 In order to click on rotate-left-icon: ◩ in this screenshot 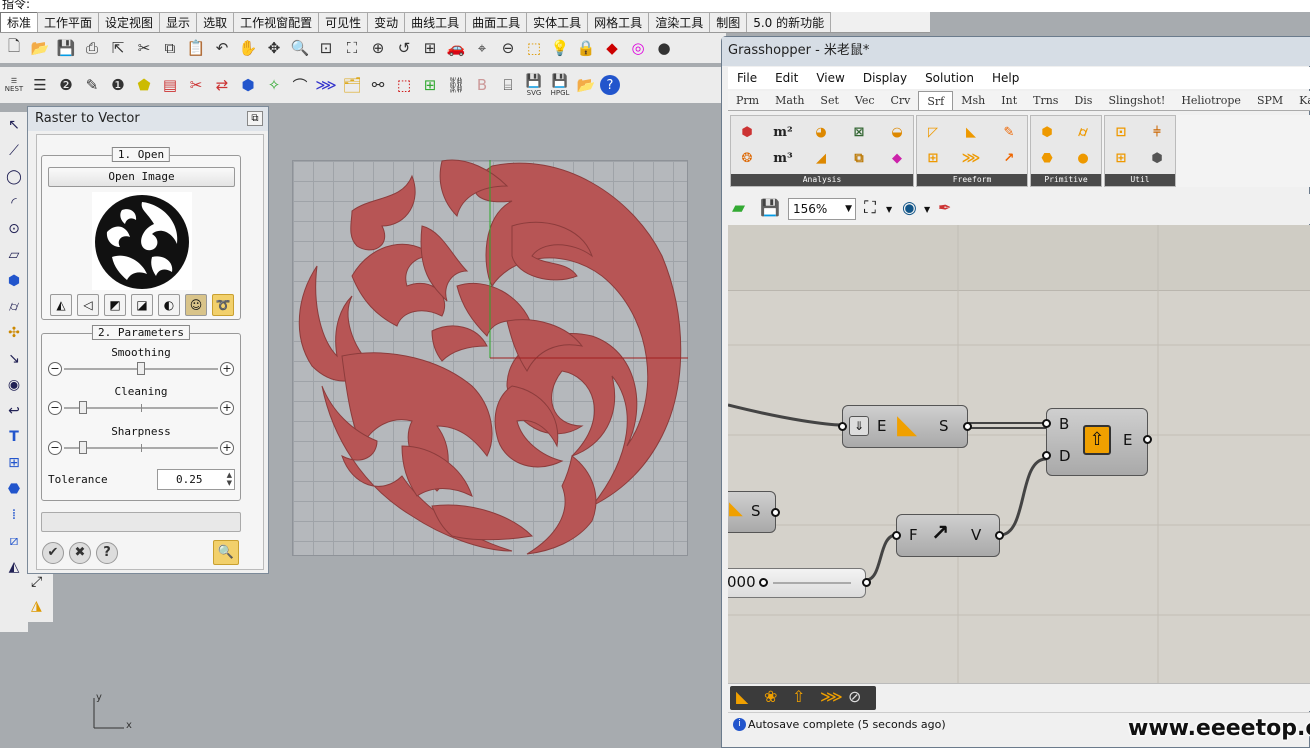, I will do `click(115, 305)`.